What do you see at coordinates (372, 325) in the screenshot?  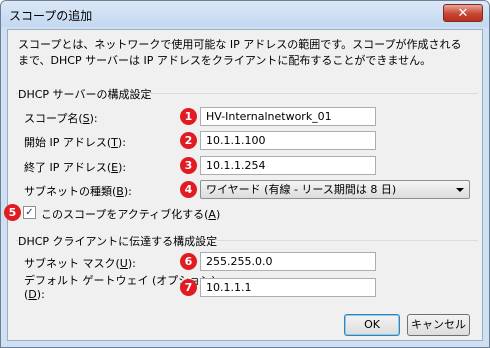 I see `ok-button: OK` at bounding box center [372, 325].